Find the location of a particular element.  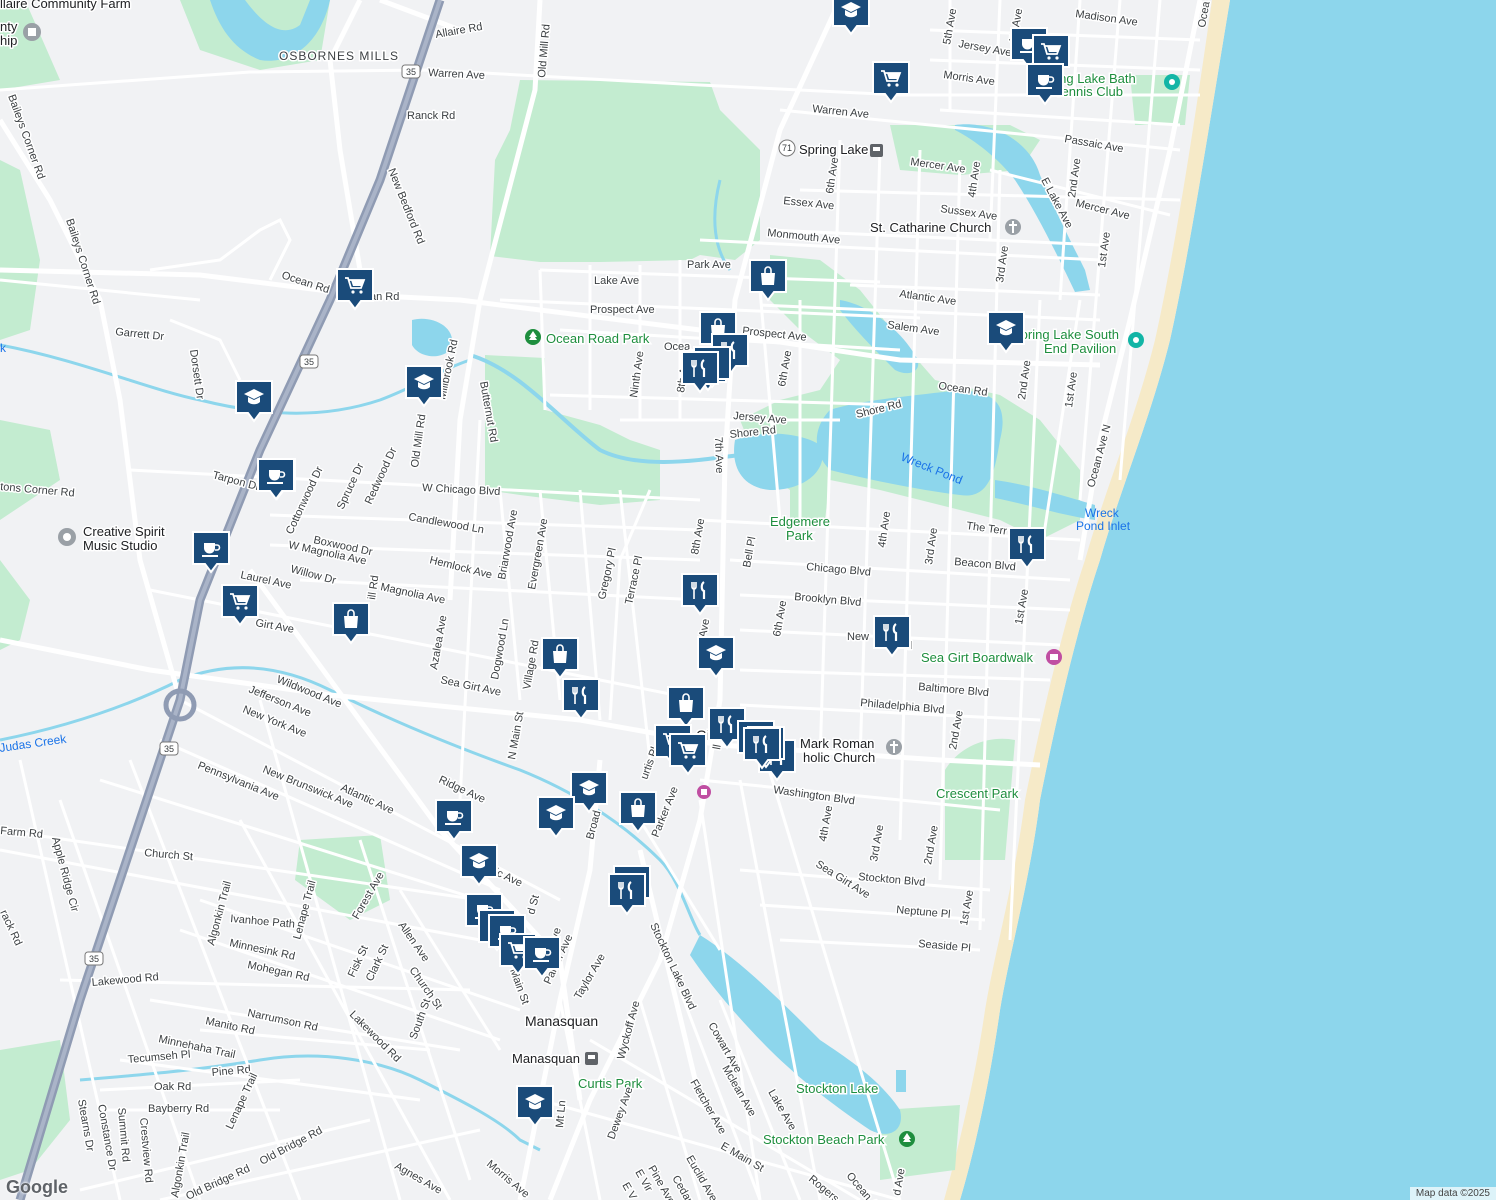

road-label: Bayberry Rd is located at coordinates (178, 1109).